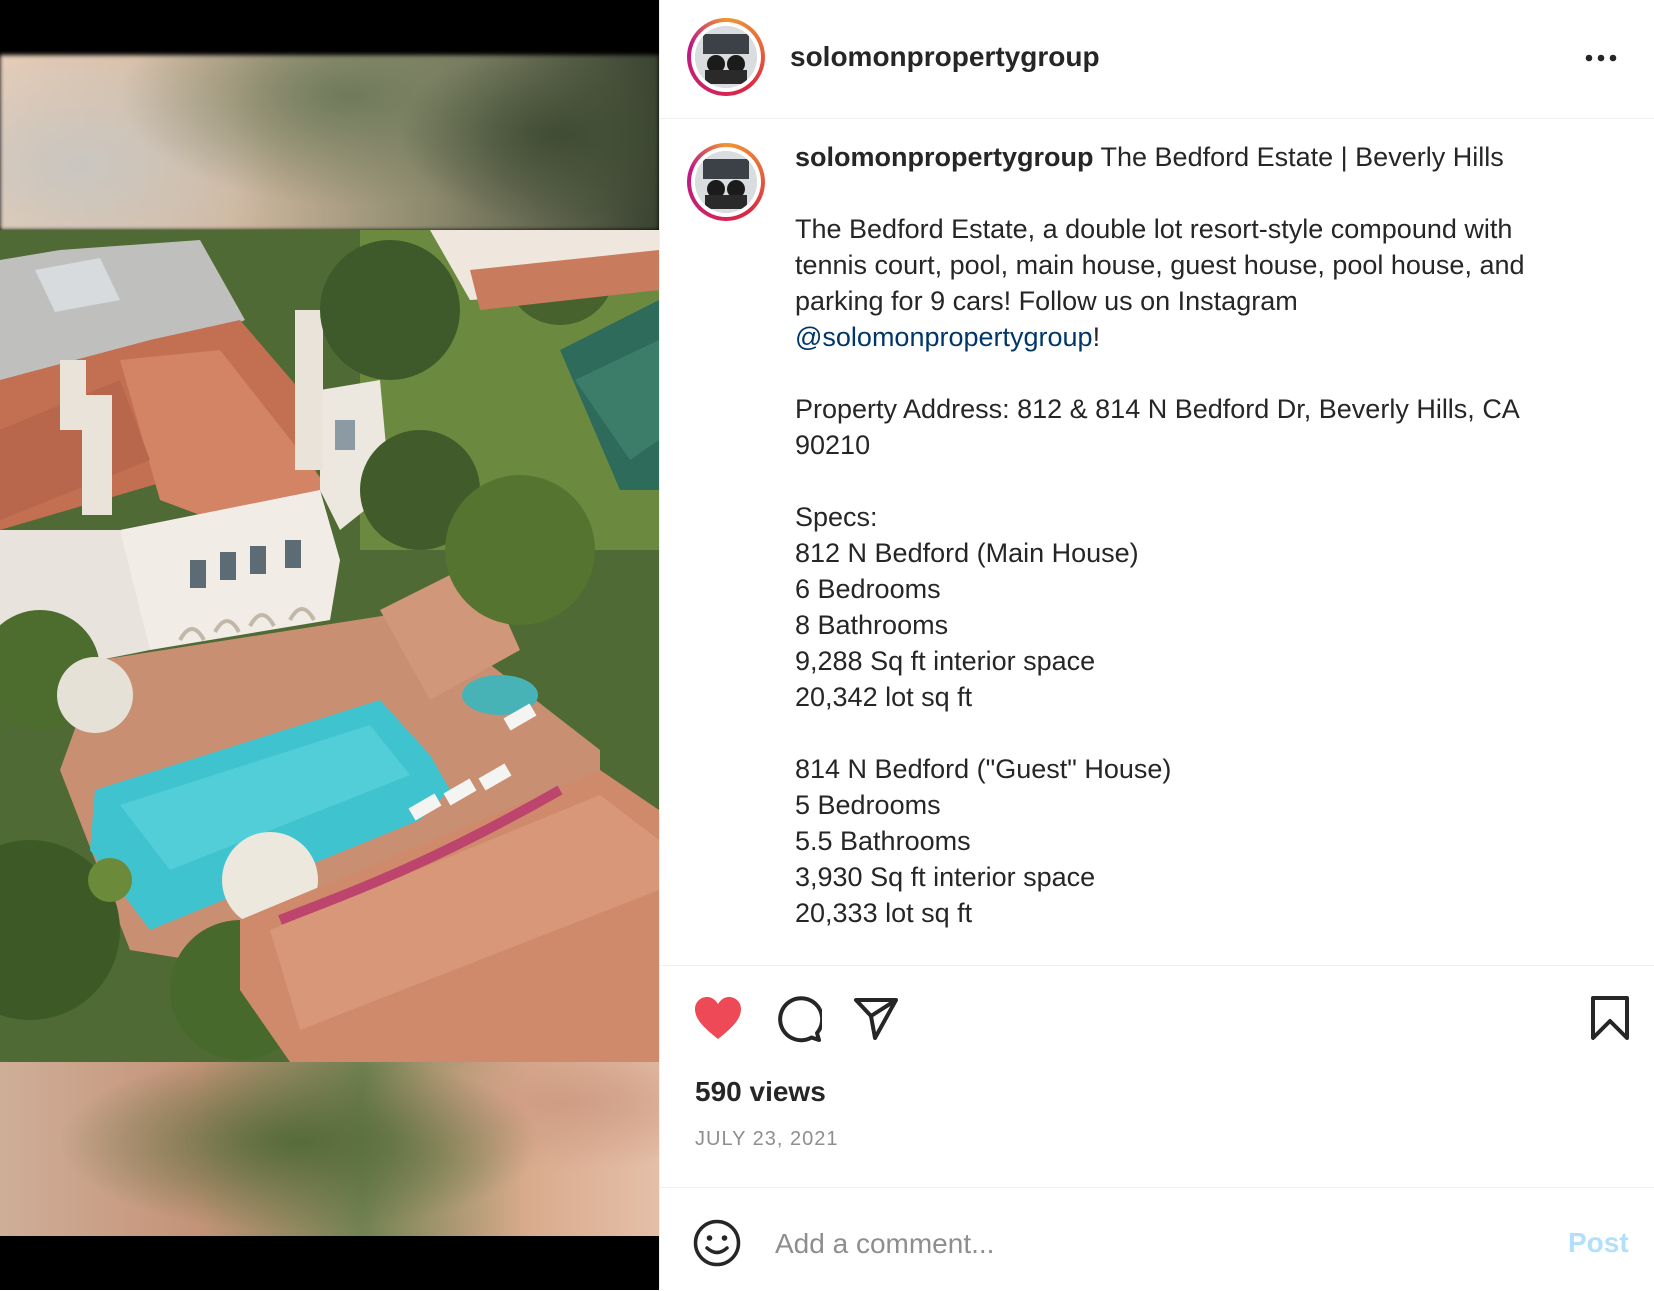 This screenshot has height=1291, width=1654. What do you see at coordinates (872, 625) in the screenshot?
I see `spec-line: 8 Bathrooms` at bounding box center [872, 625].